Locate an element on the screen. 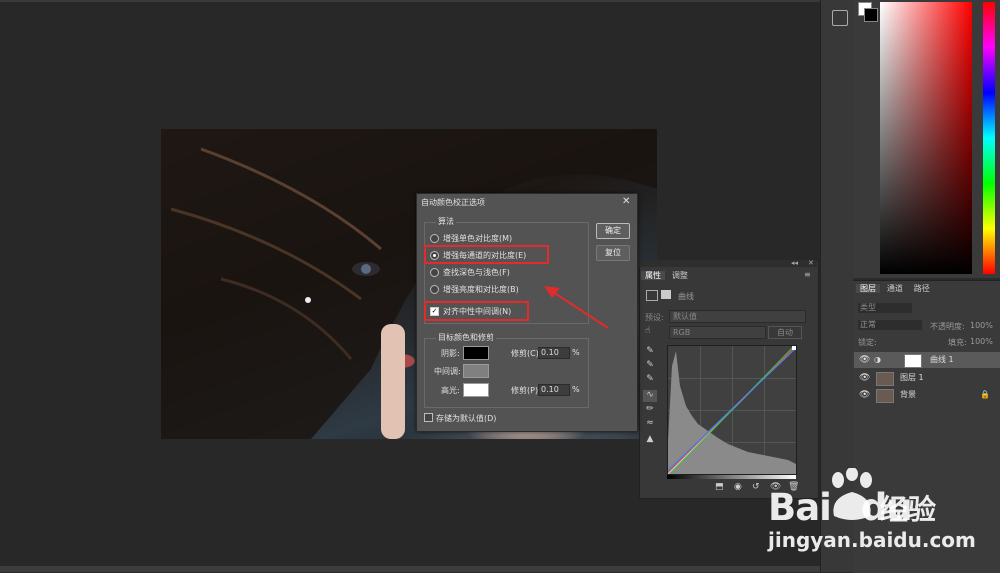  layer-row-curves: 👁 ◑ 曲线 1 is located at coordinates (927, 360).